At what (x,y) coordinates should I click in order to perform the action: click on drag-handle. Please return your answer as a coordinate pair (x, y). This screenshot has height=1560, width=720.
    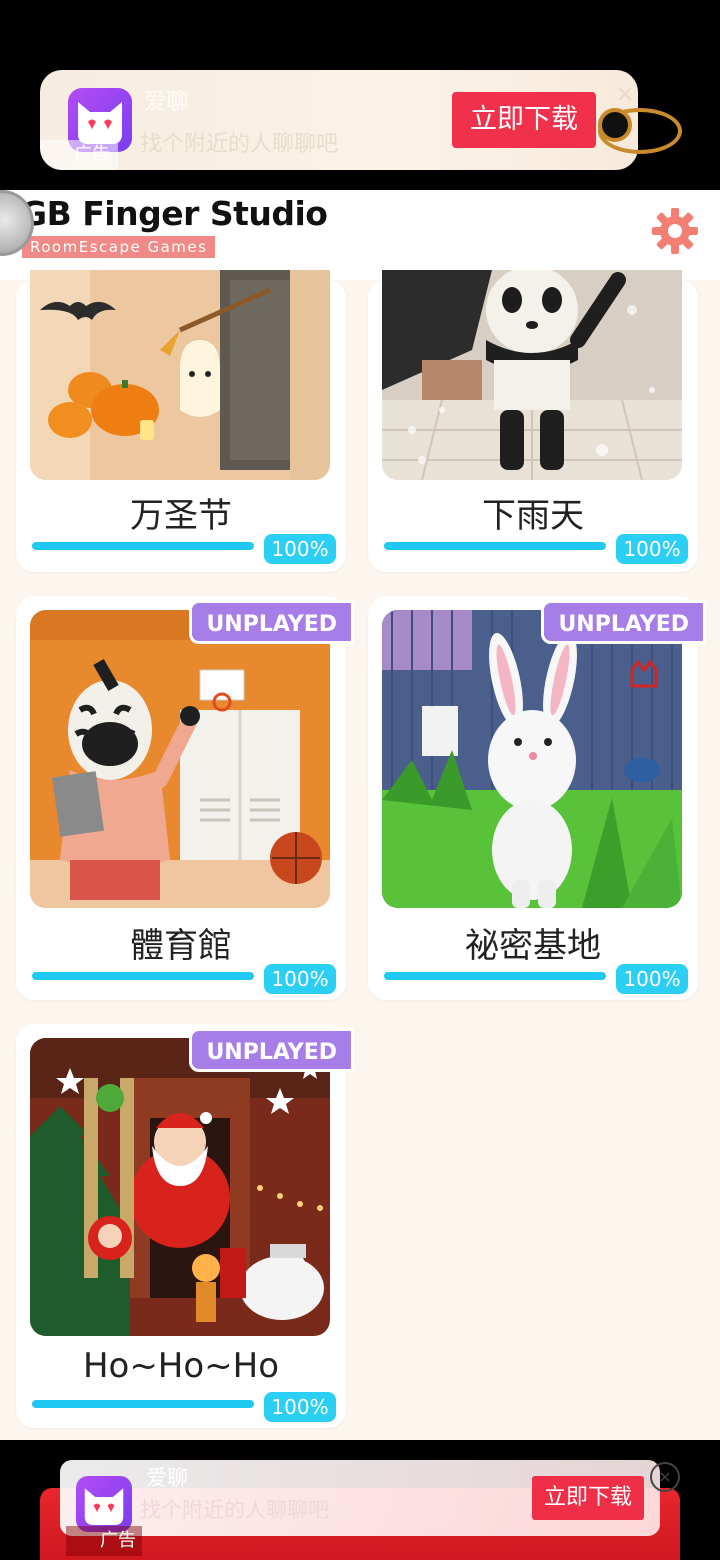
    Looking at the image, I should click on (615, 125).